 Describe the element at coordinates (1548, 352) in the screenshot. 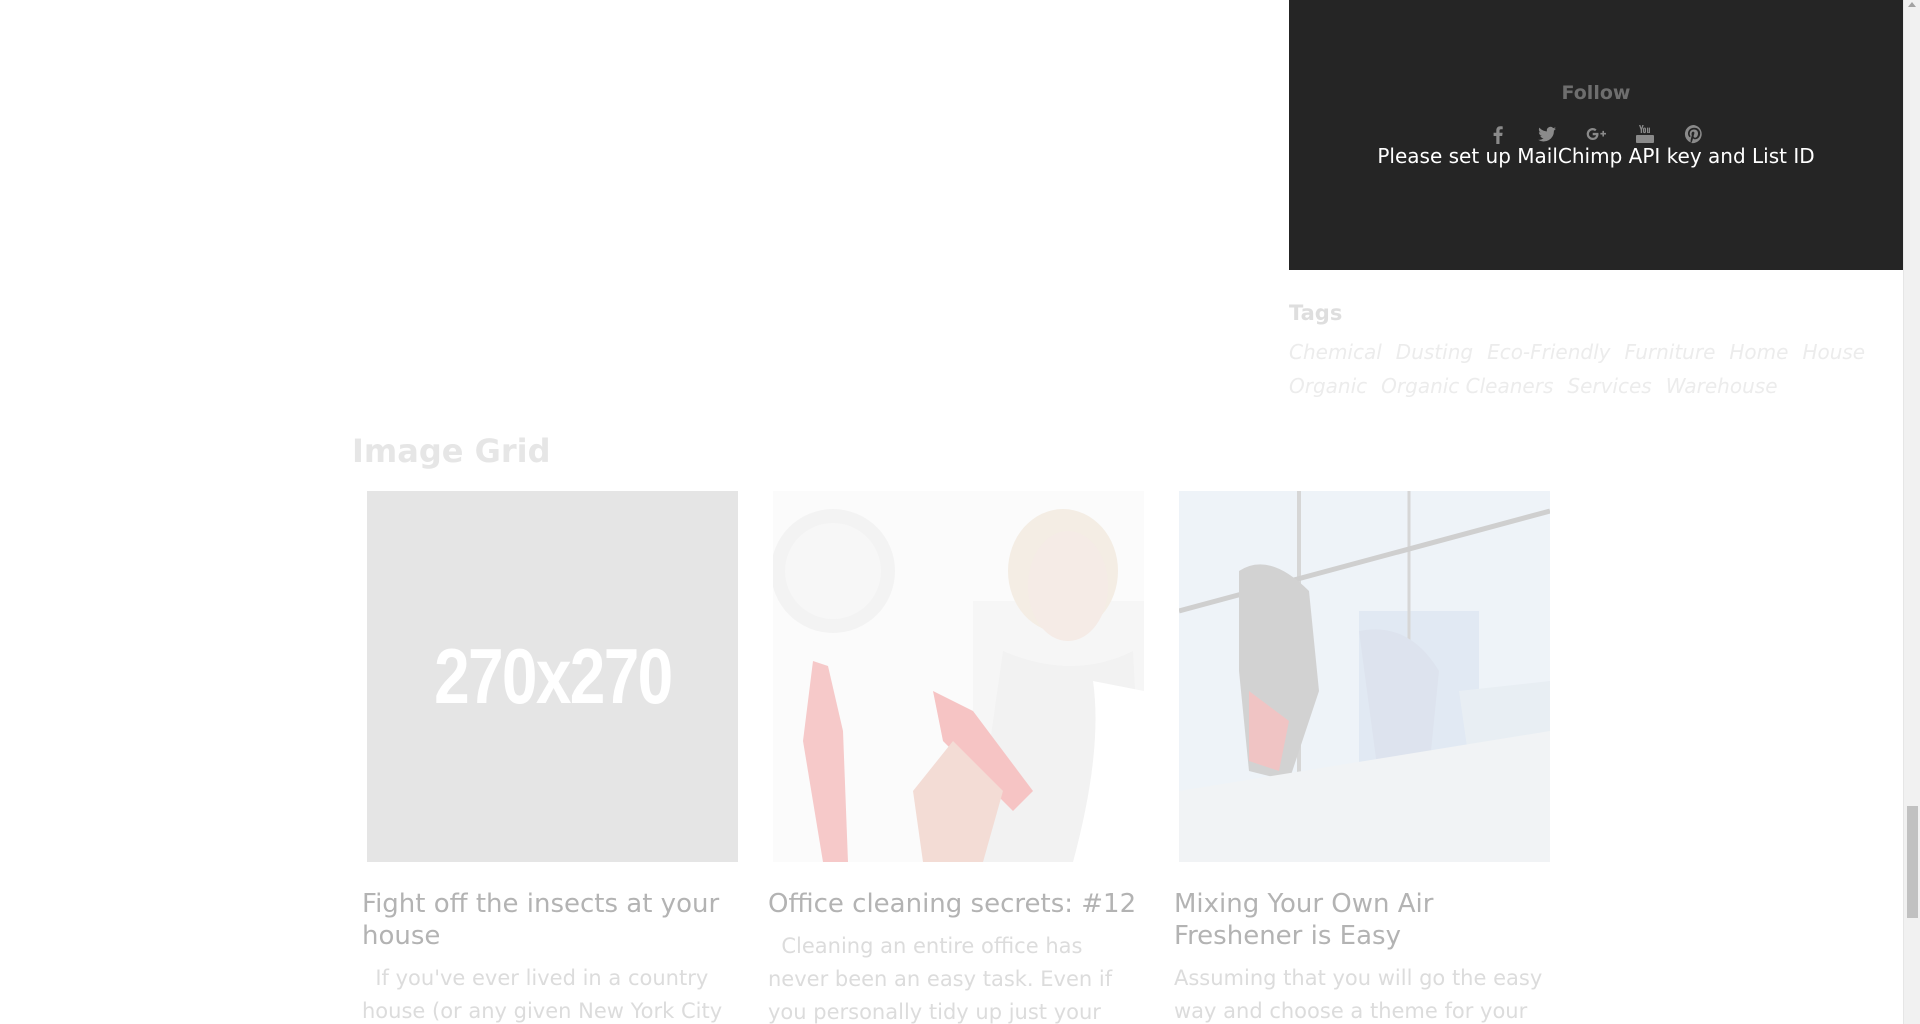

I see `tag-link: Eco-Friendly` at that location.